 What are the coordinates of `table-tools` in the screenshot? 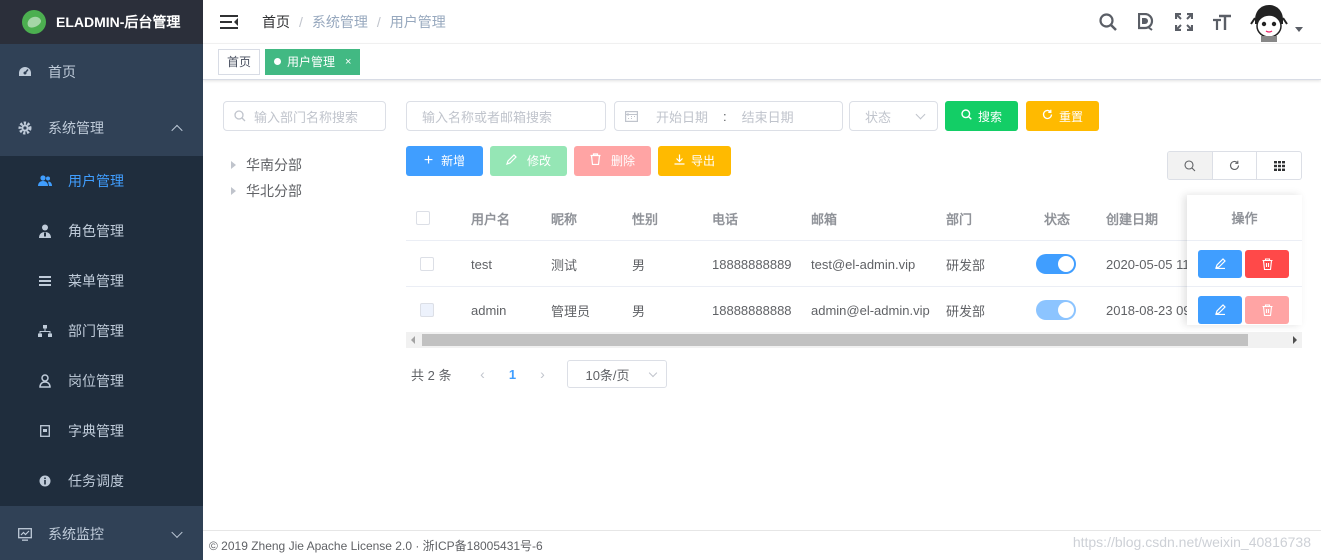 It's located at (1234, 165).